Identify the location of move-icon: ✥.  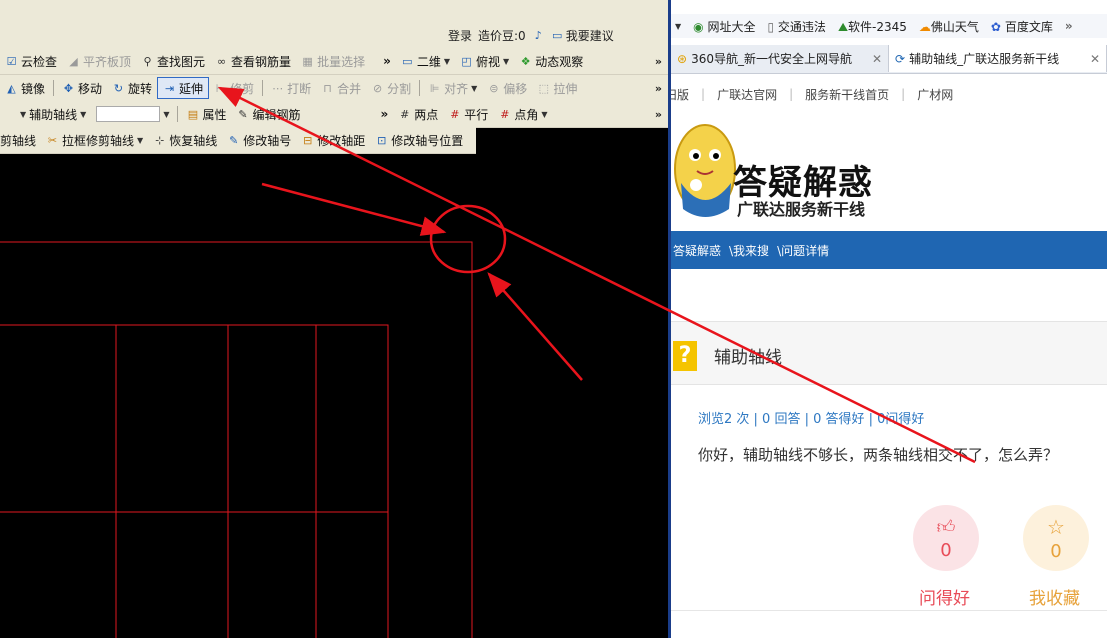
(68, 88).